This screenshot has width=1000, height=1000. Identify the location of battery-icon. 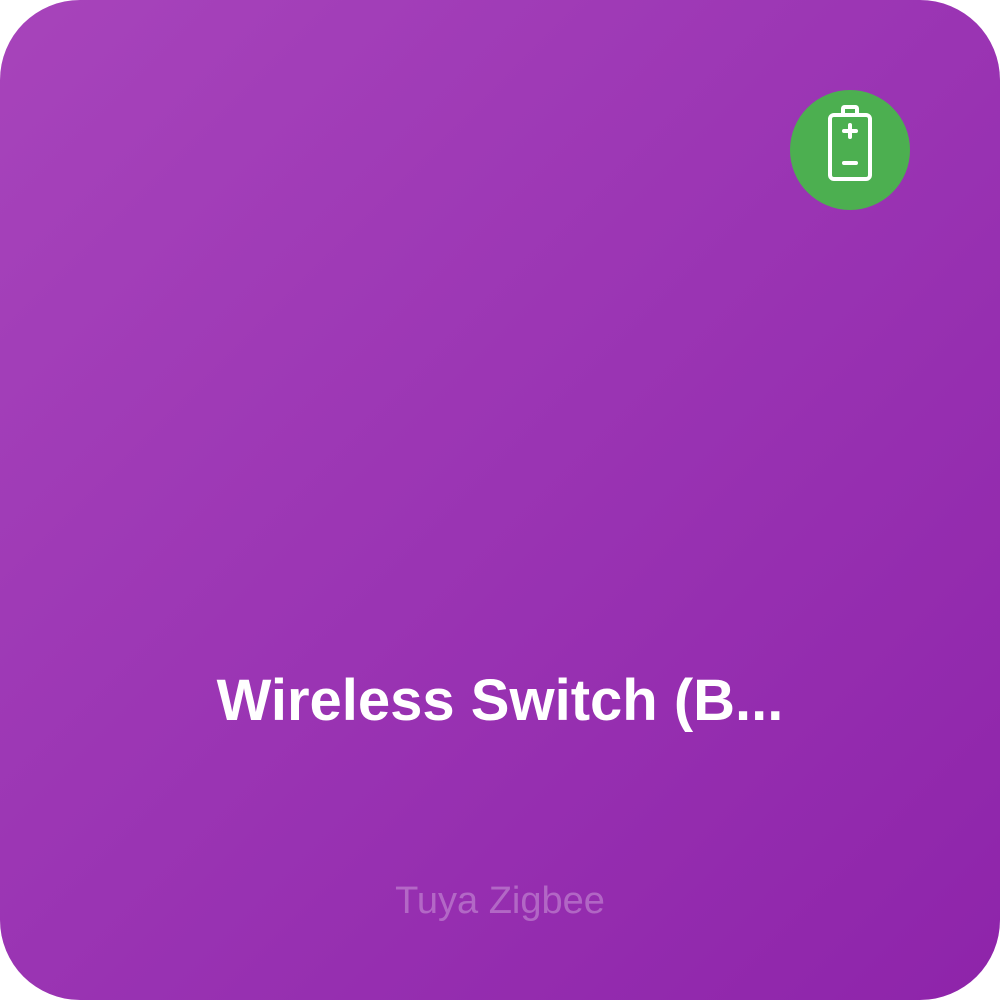
(850, 143).